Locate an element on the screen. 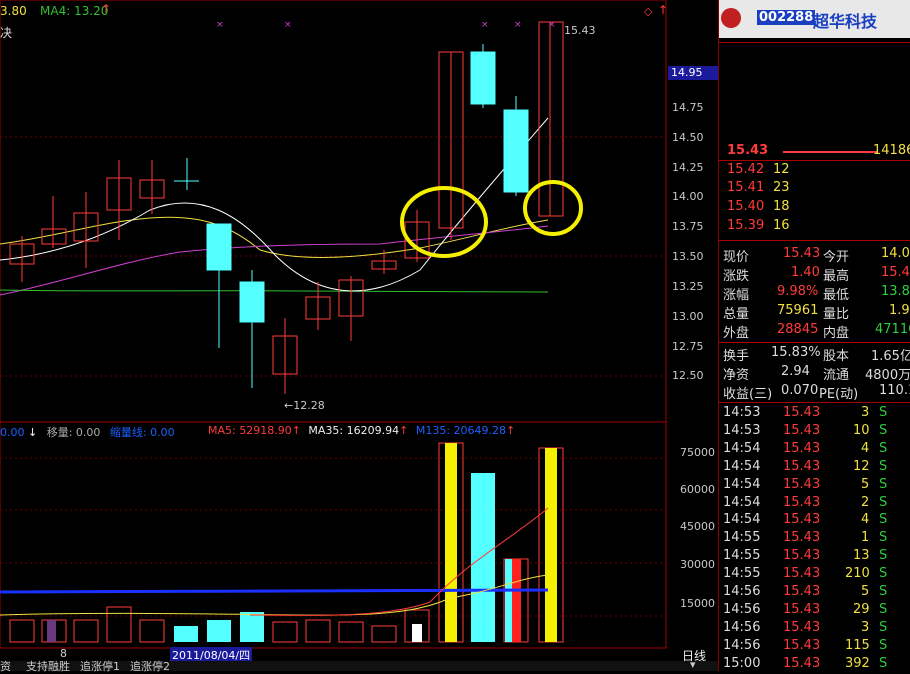  trade-volume: 1 is located at coordinates (865, 538).